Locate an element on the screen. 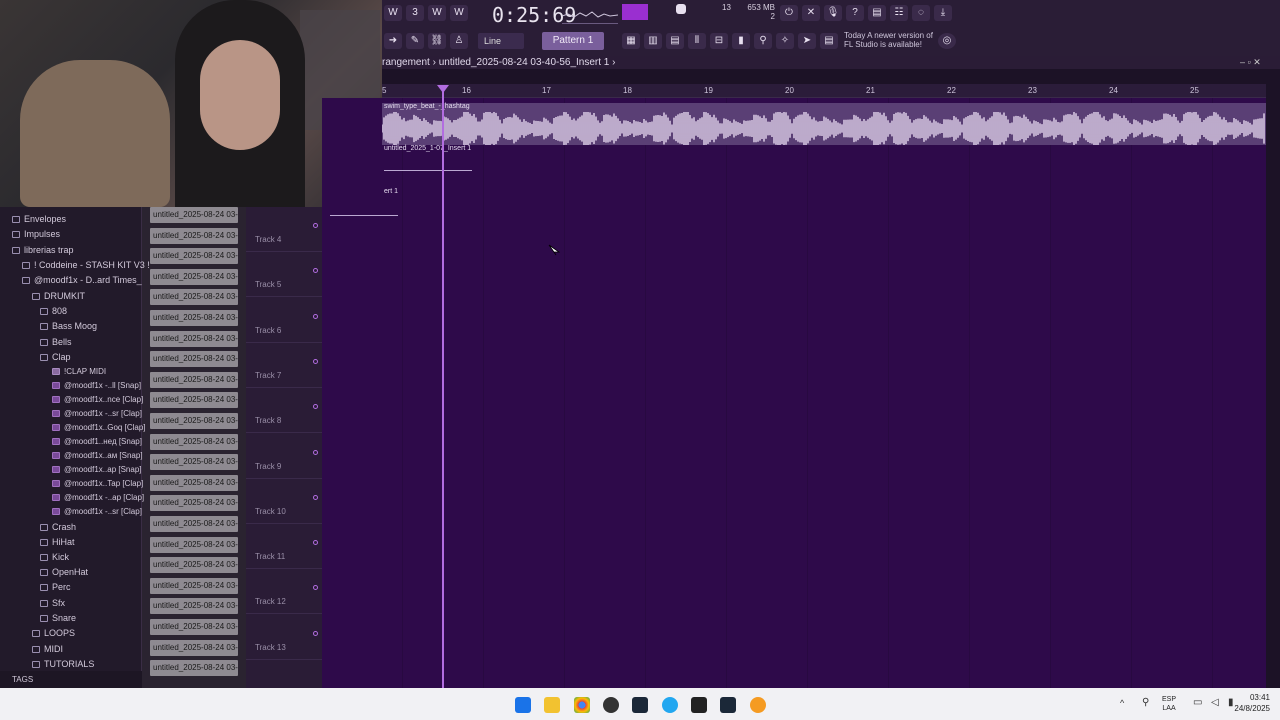 The image size is (1280, 720). cart-icon: ▤ is located at coordinates (829, 41).